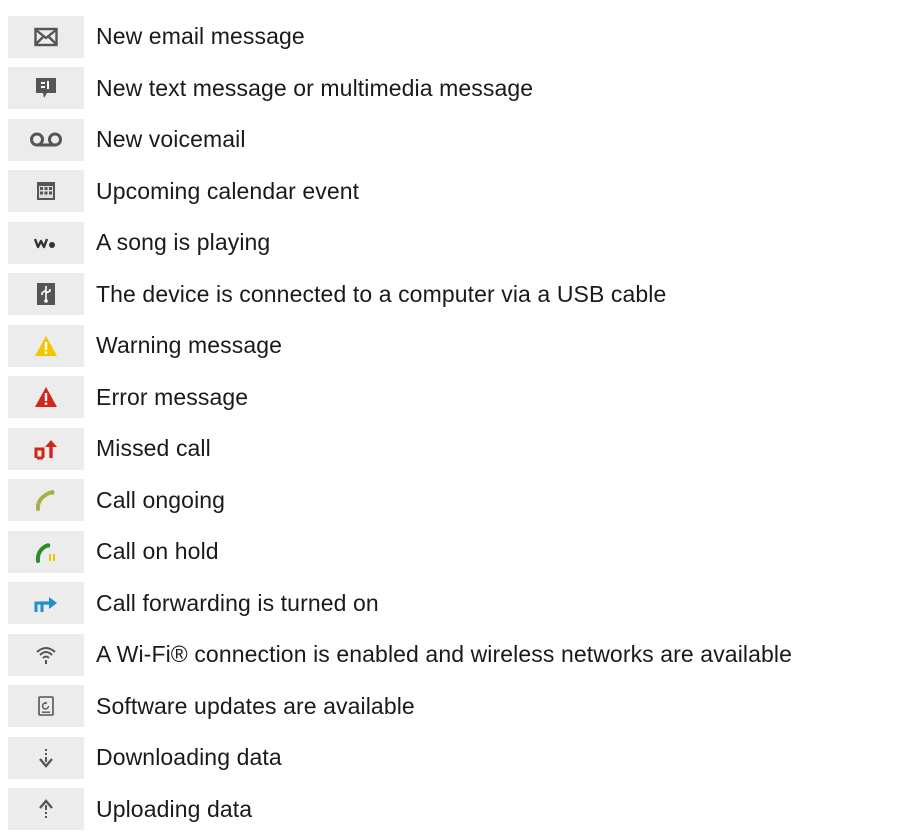  I want to click on row-label: Software updates are available, so click(255, 706).